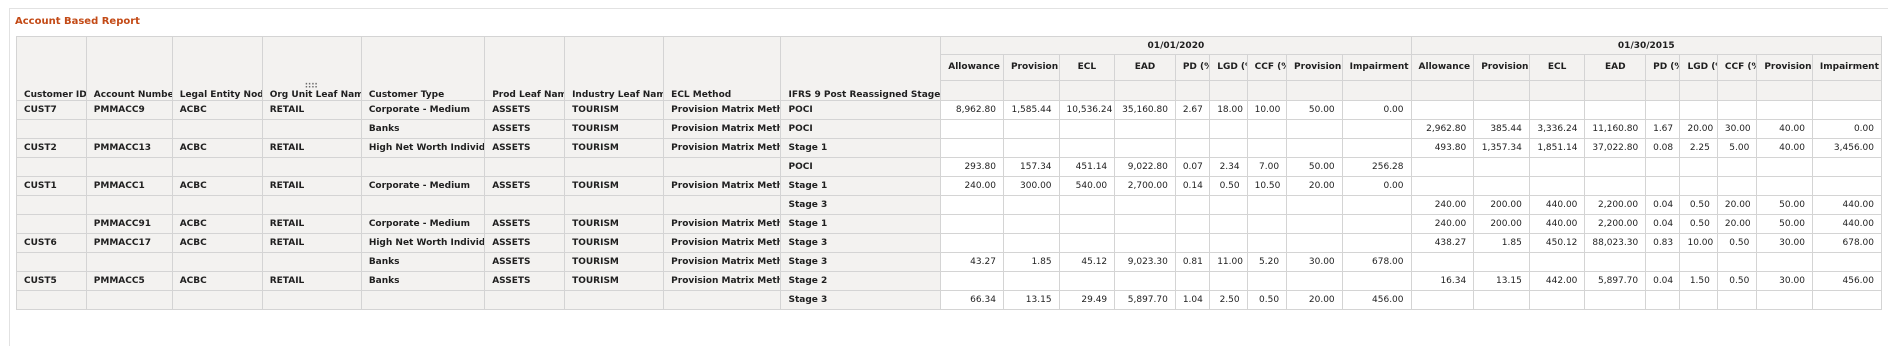  What do you see at coordinates (1784, 129) in the screenshot?
I see `value-cell: 40.00` at bounding box center [1784, 129].